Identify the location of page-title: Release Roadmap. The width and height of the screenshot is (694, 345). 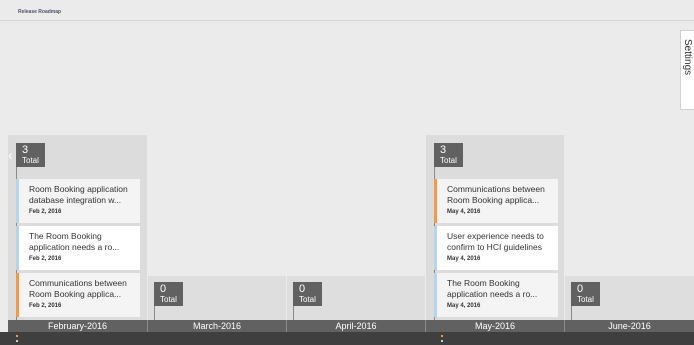
(40, 12).